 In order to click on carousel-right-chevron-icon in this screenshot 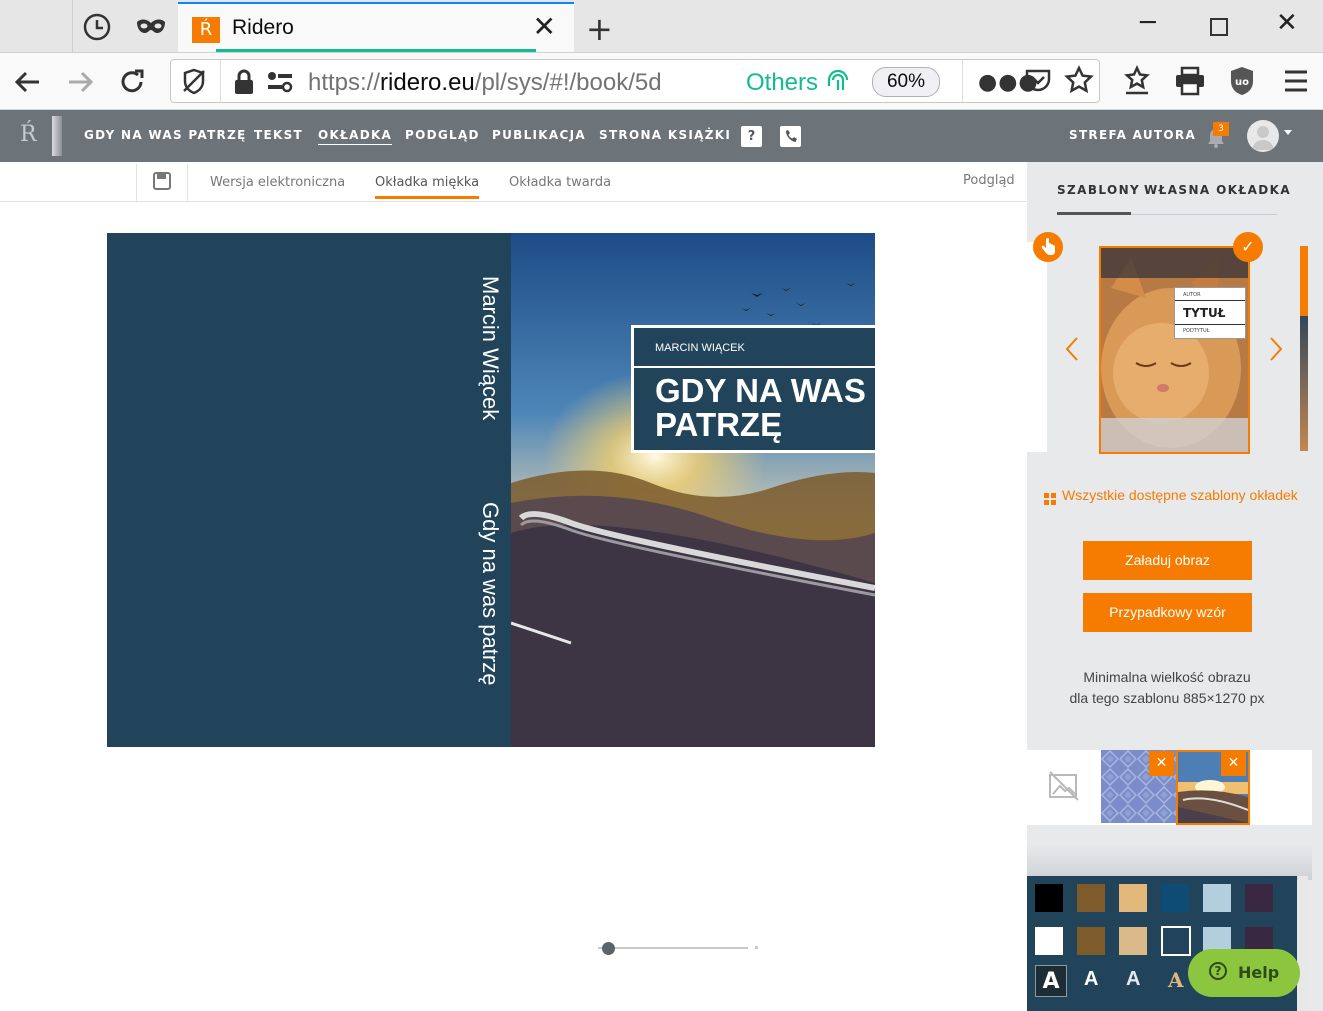, I will do `click(1276, 351)`.